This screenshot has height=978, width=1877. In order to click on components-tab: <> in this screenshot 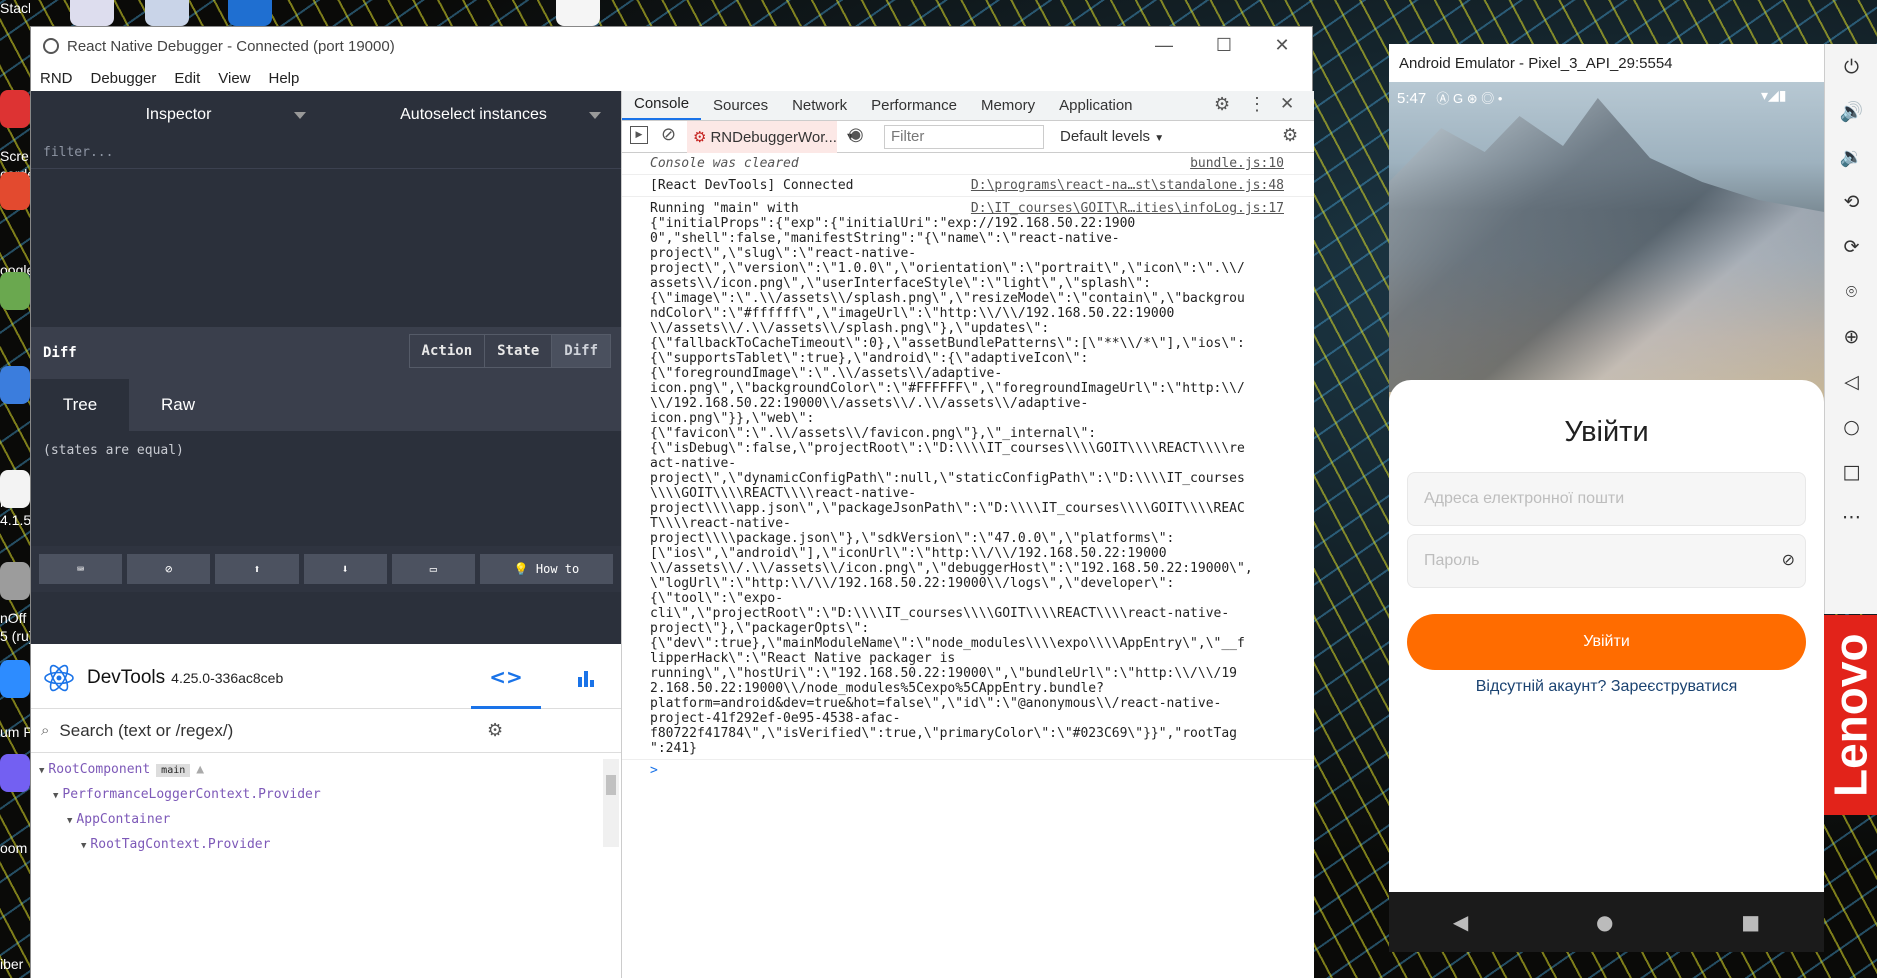, I will do `click(506, 678)`.